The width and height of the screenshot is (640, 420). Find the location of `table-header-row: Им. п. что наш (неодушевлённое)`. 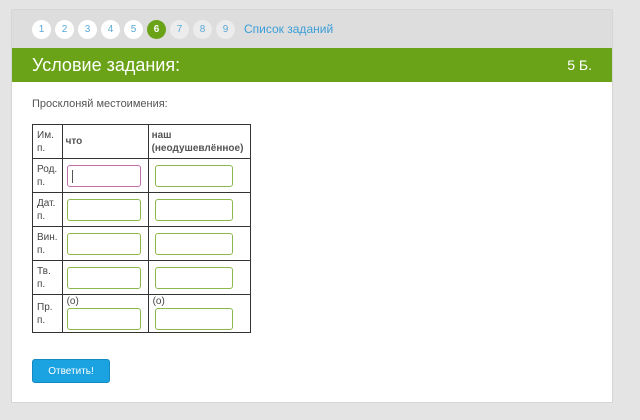

table-header-row: Им. п. что наш (неодушевлённое) is located at coordinates (141, 141).